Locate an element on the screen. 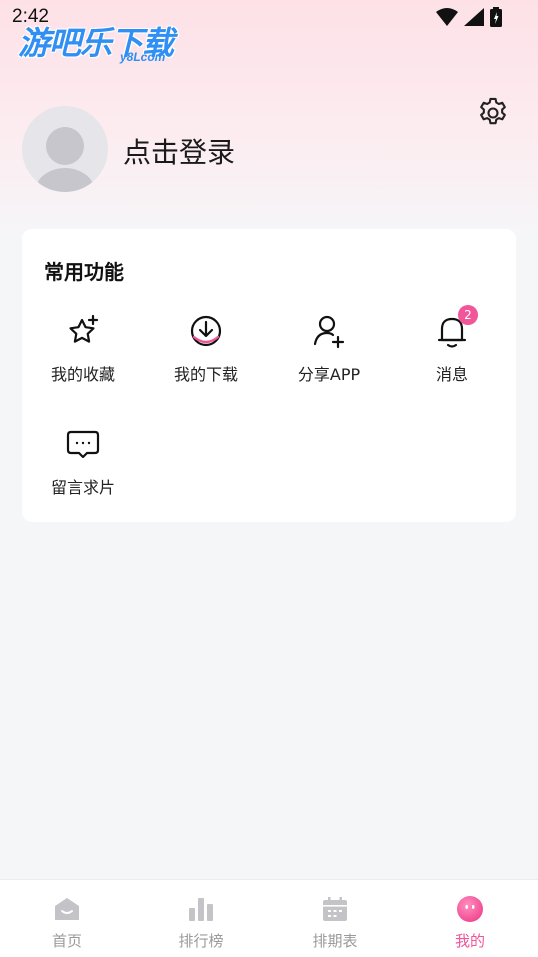  chat-bubble-icon is located at coordinates (83, 444).